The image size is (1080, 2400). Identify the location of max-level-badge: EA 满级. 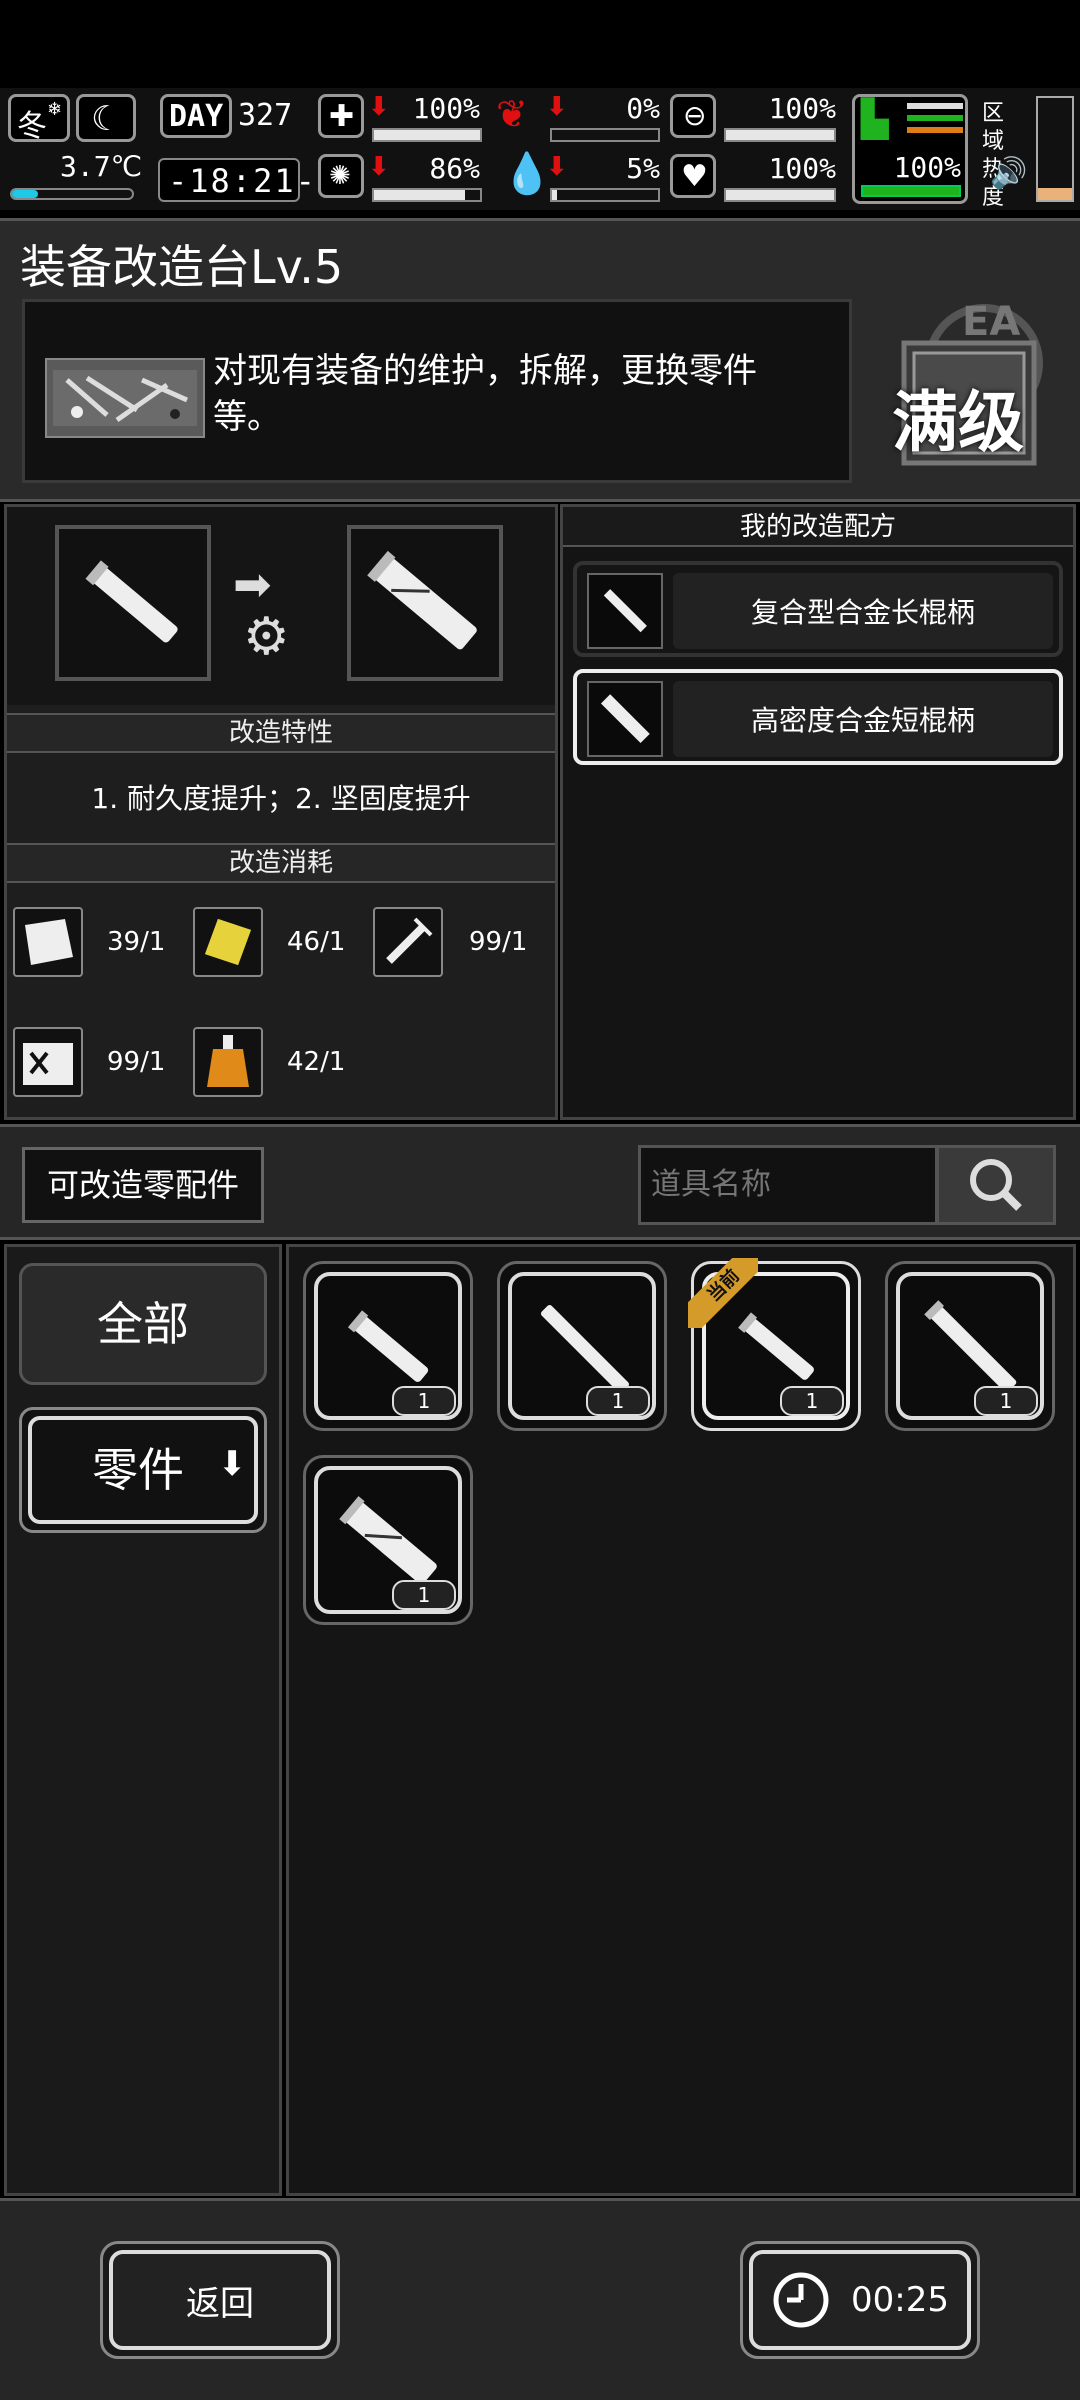
(969, 386).